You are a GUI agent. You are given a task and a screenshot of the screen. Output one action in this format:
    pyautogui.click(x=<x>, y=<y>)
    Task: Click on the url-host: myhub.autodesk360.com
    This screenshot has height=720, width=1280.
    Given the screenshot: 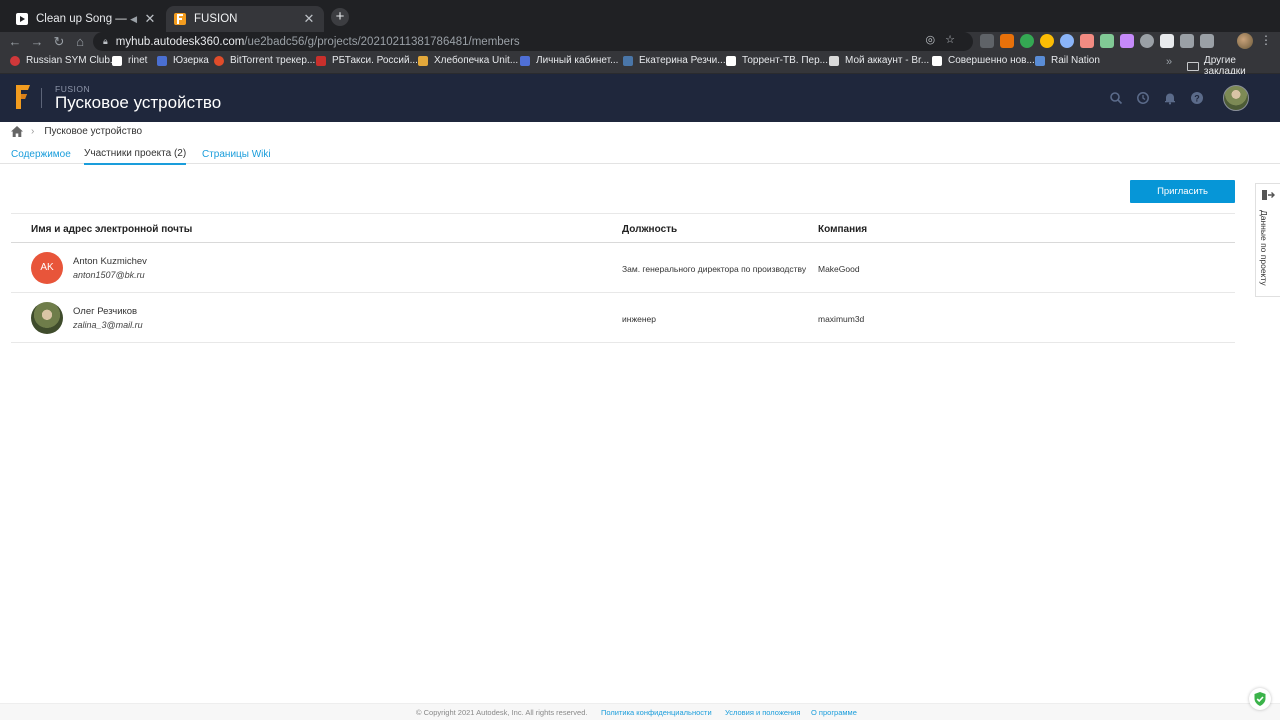 What is the action you would take?
    pyautogui.click(x=180, y=41)
    